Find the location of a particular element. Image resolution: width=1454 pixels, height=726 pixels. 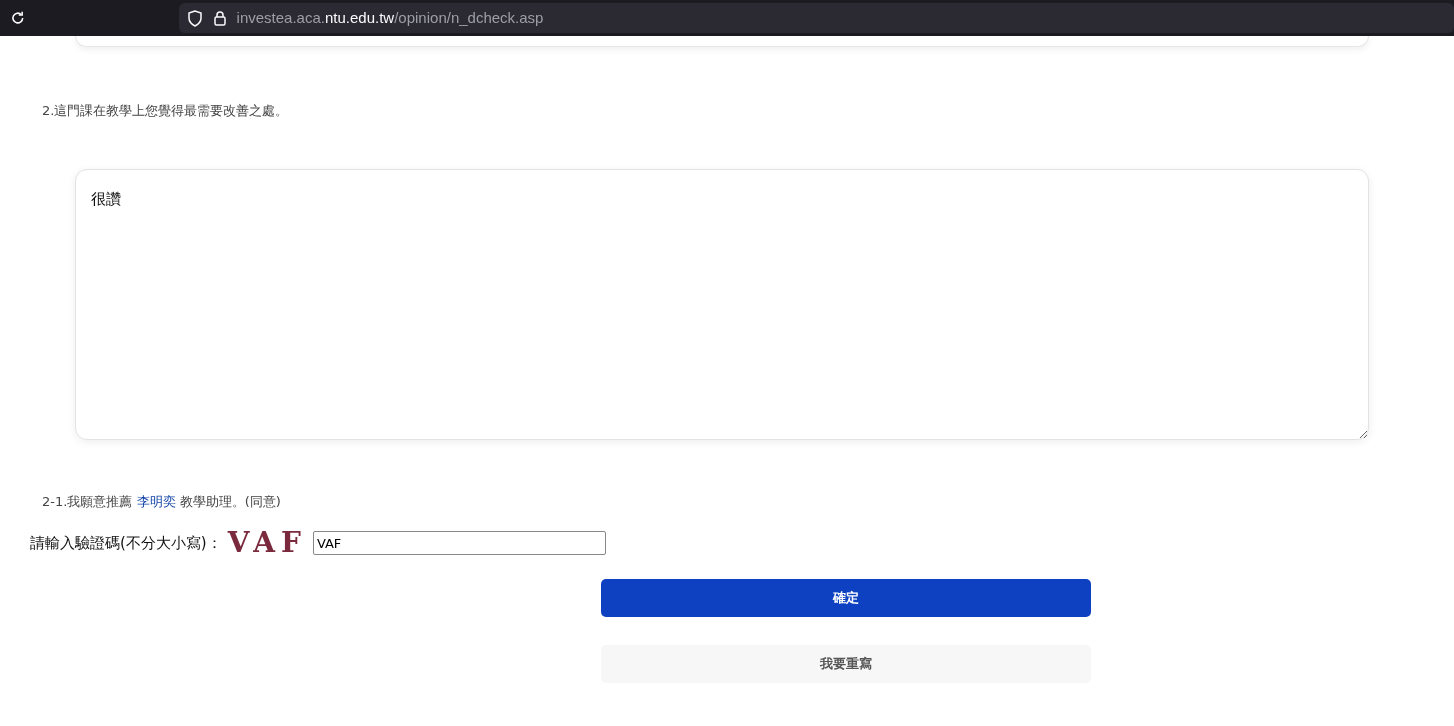

shield-icon is located at coordinates (194, 18).